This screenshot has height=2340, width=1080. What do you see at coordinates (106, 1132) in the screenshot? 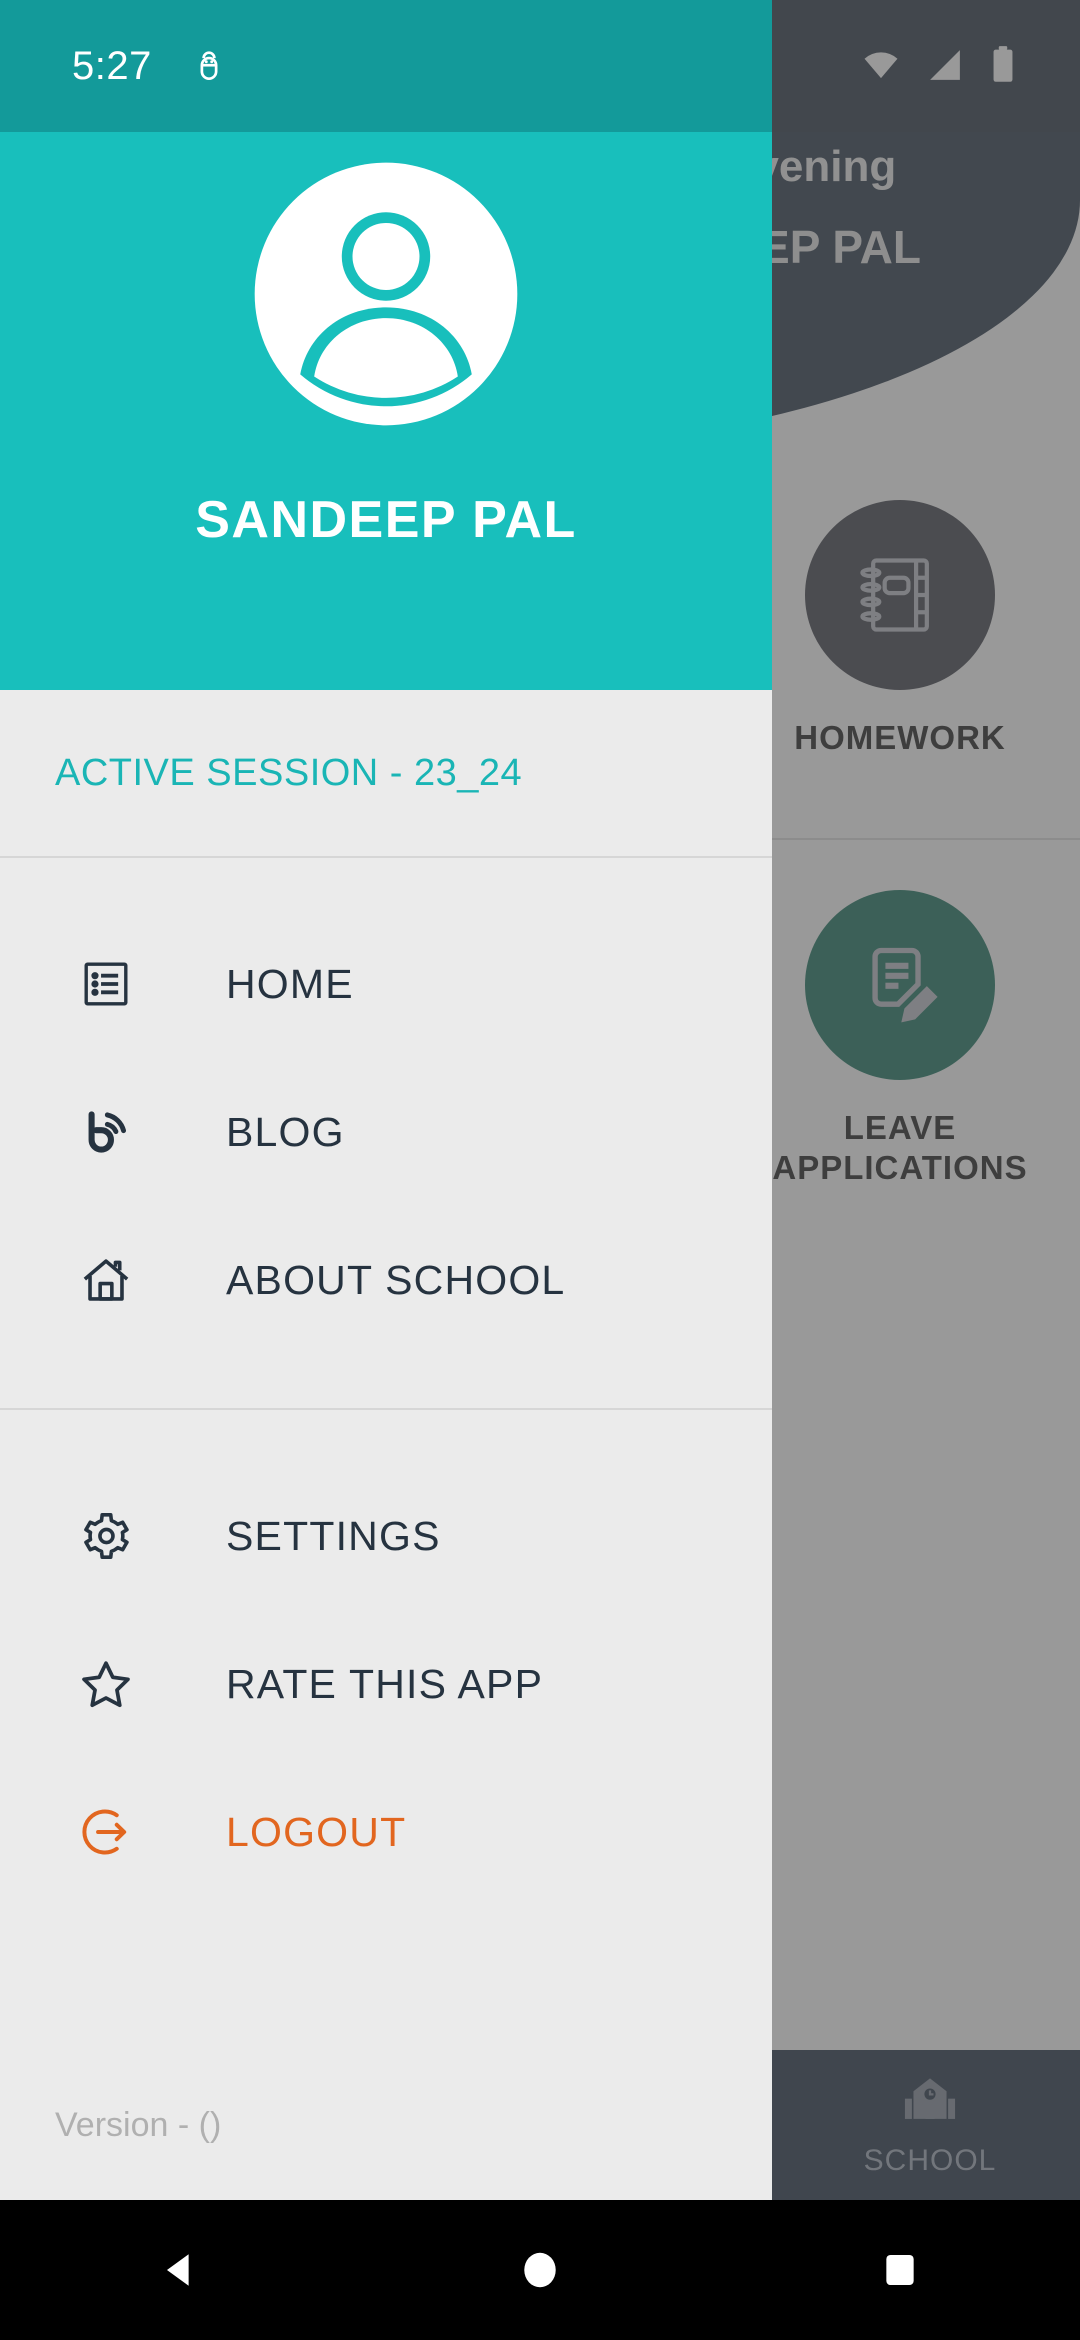
I see `blogger-rss-icon` at bounding box center [106, 1132].